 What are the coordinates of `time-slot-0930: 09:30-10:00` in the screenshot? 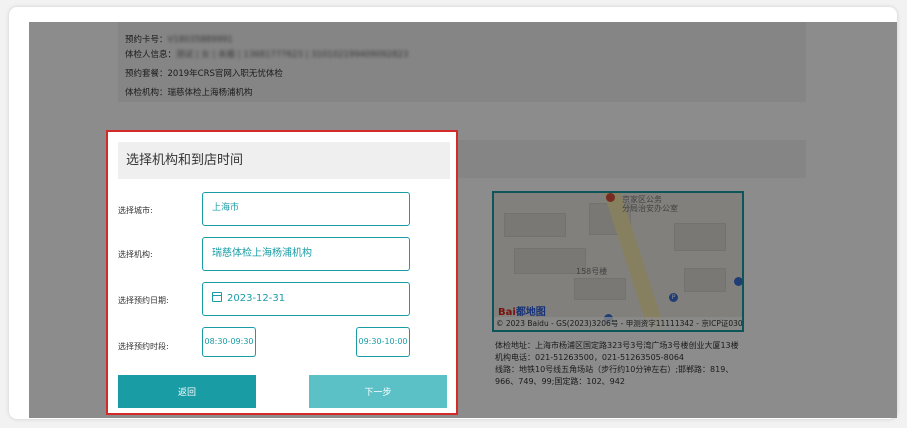 It's located at (383, 342).